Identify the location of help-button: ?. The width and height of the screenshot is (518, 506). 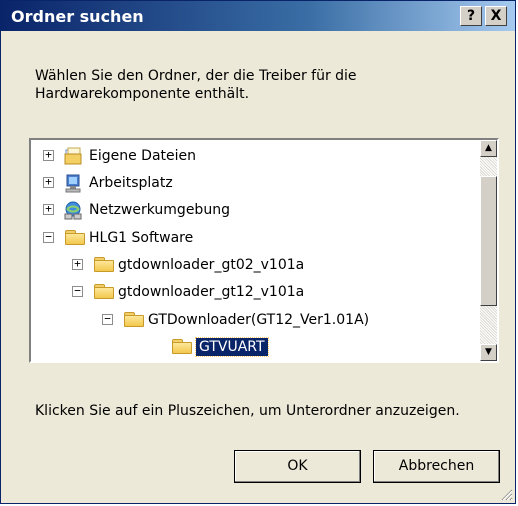
(471, 16).